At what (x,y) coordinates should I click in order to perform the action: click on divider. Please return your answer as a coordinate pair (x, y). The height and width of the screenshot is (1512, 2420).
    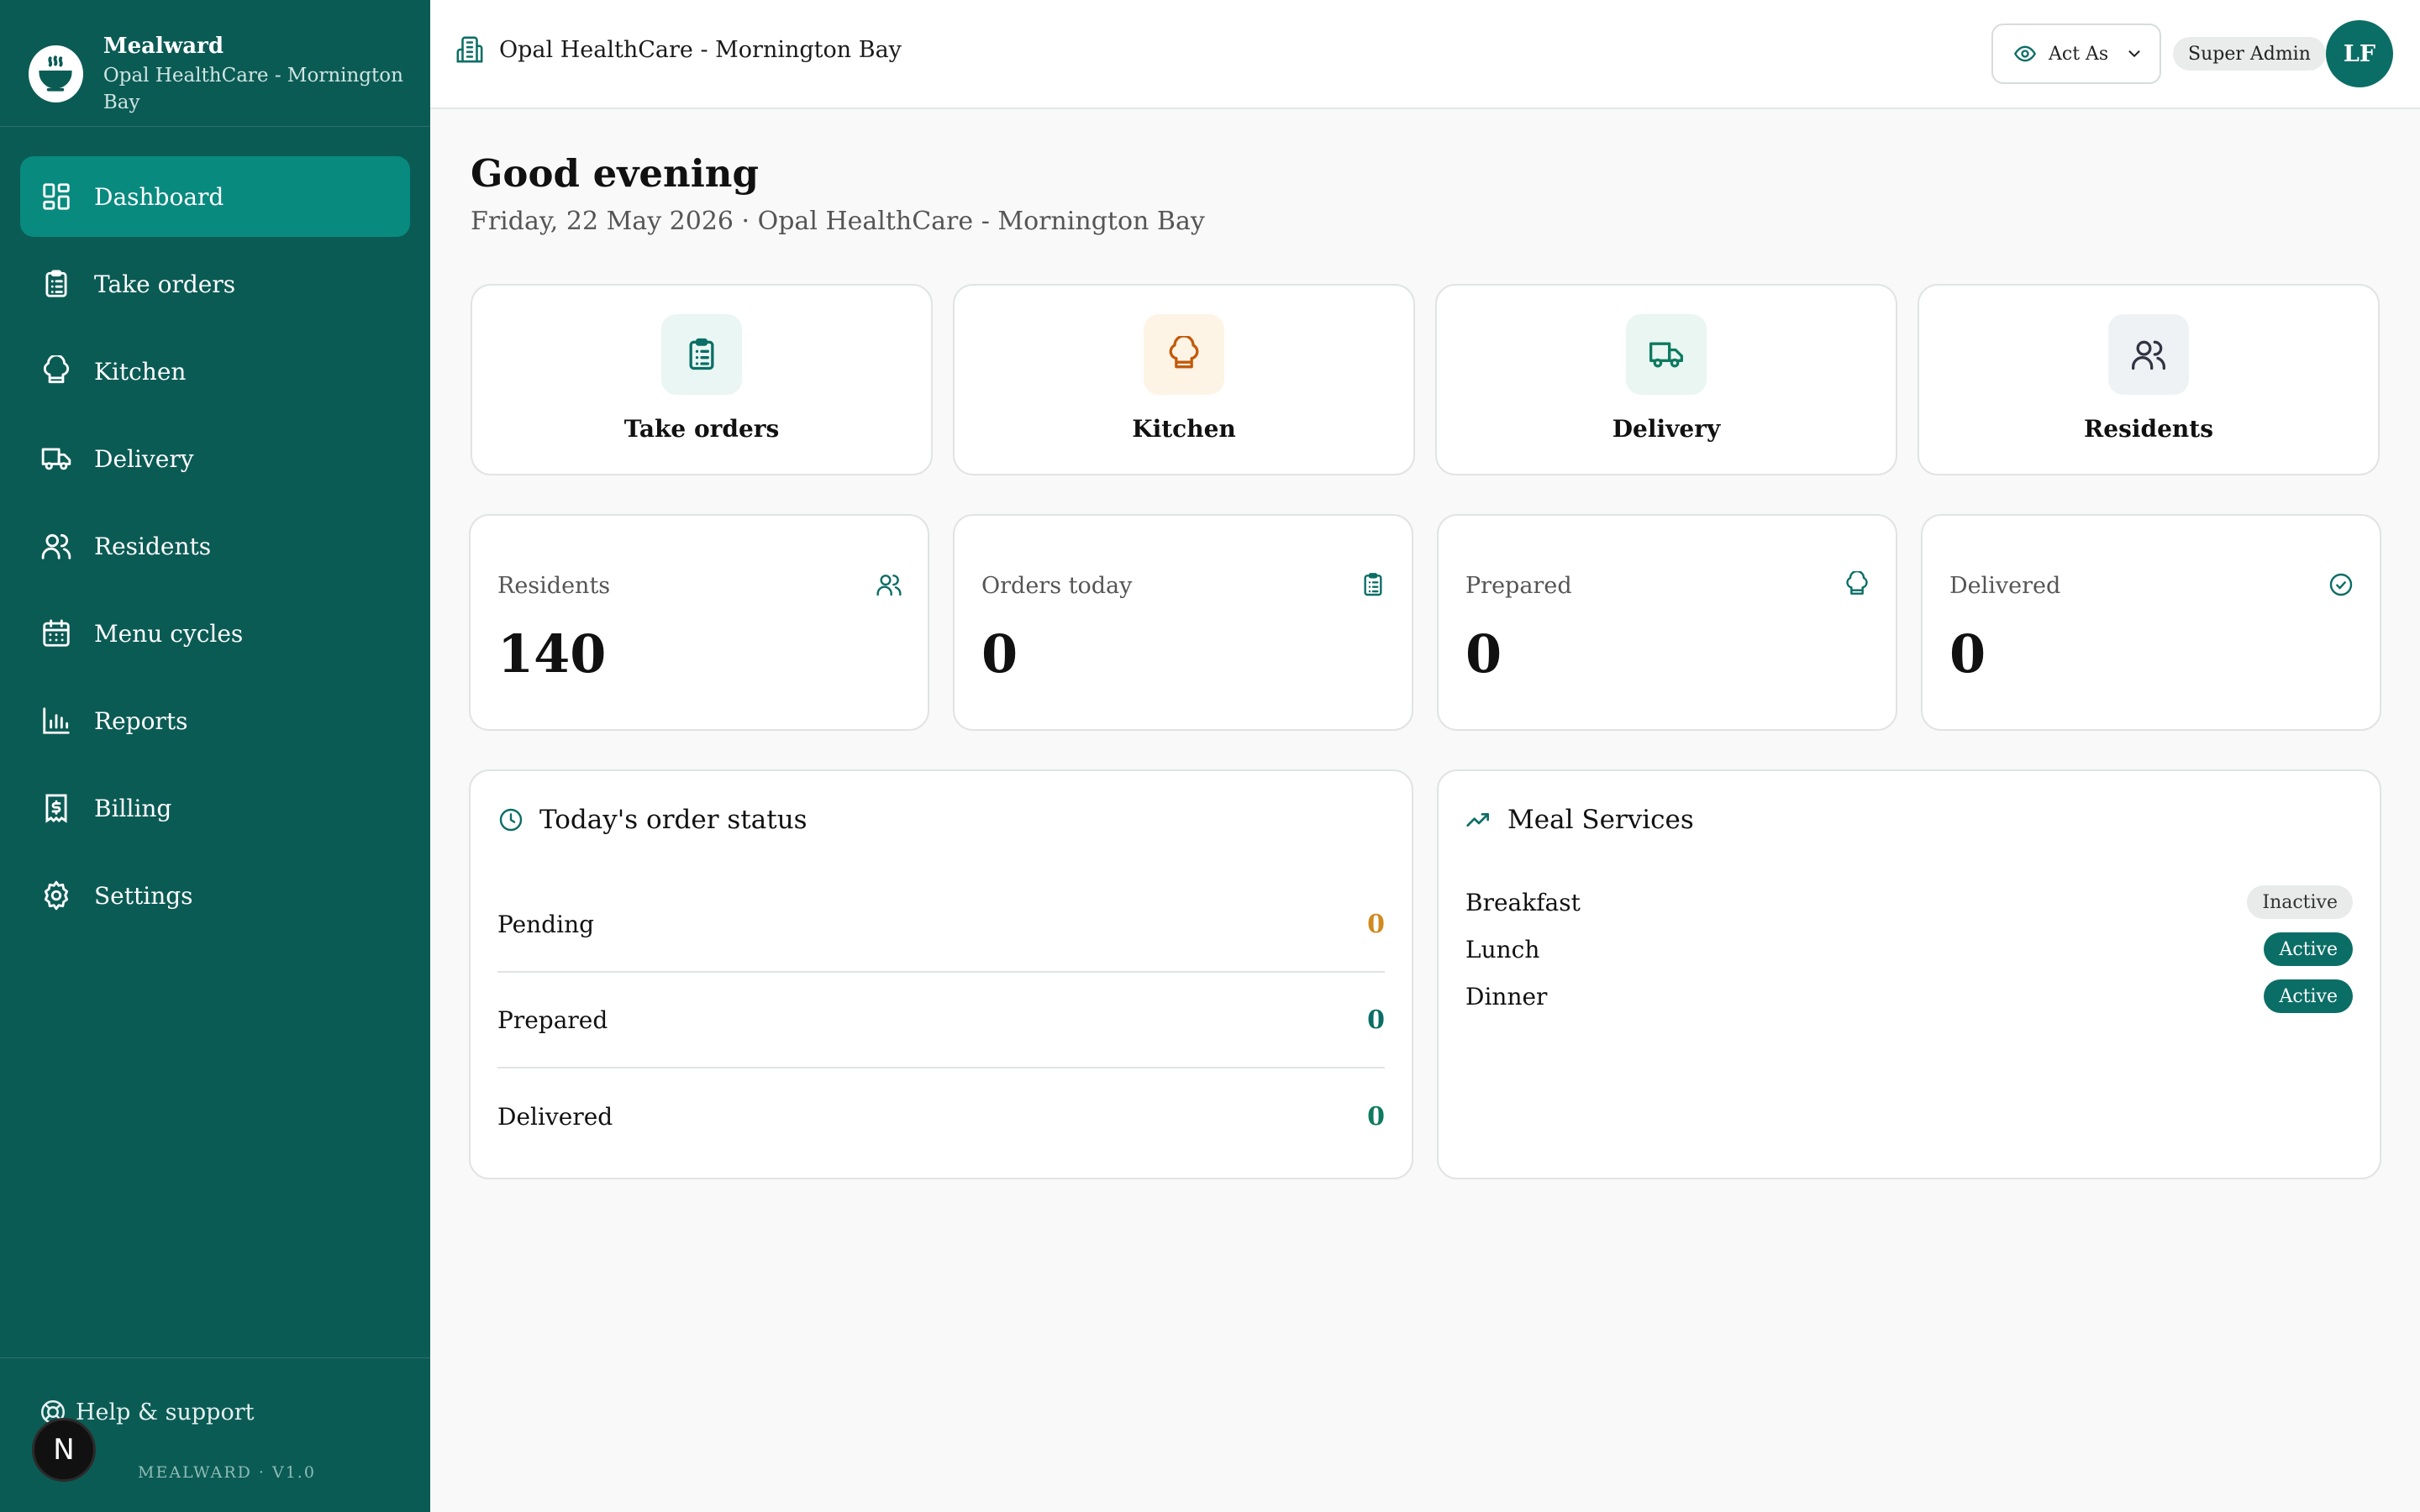
    Looking at the image, I should click on (215, 126).